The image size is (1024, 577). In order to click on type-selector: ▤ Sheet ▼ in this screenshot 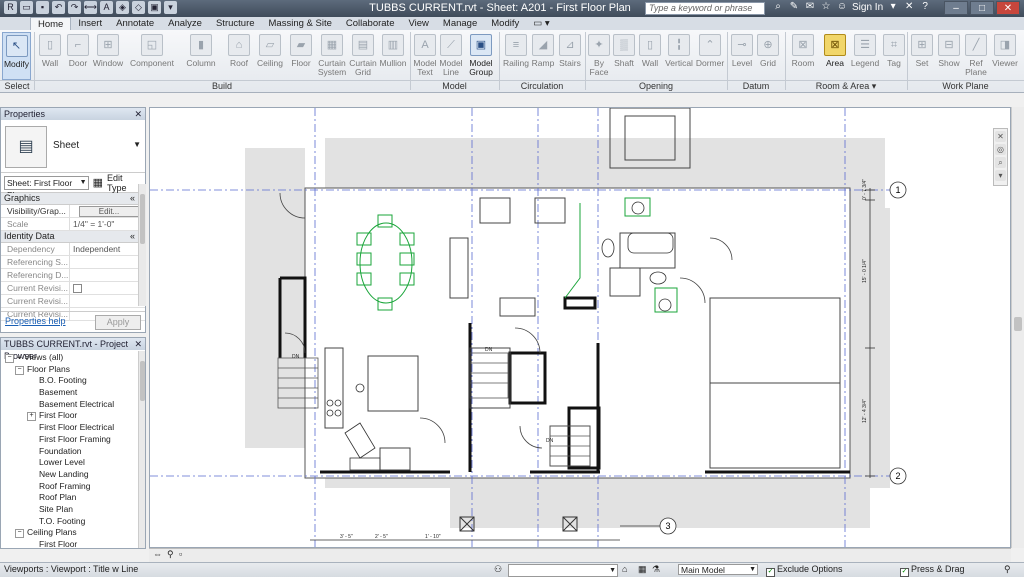, I will do `click(73, 146)`.